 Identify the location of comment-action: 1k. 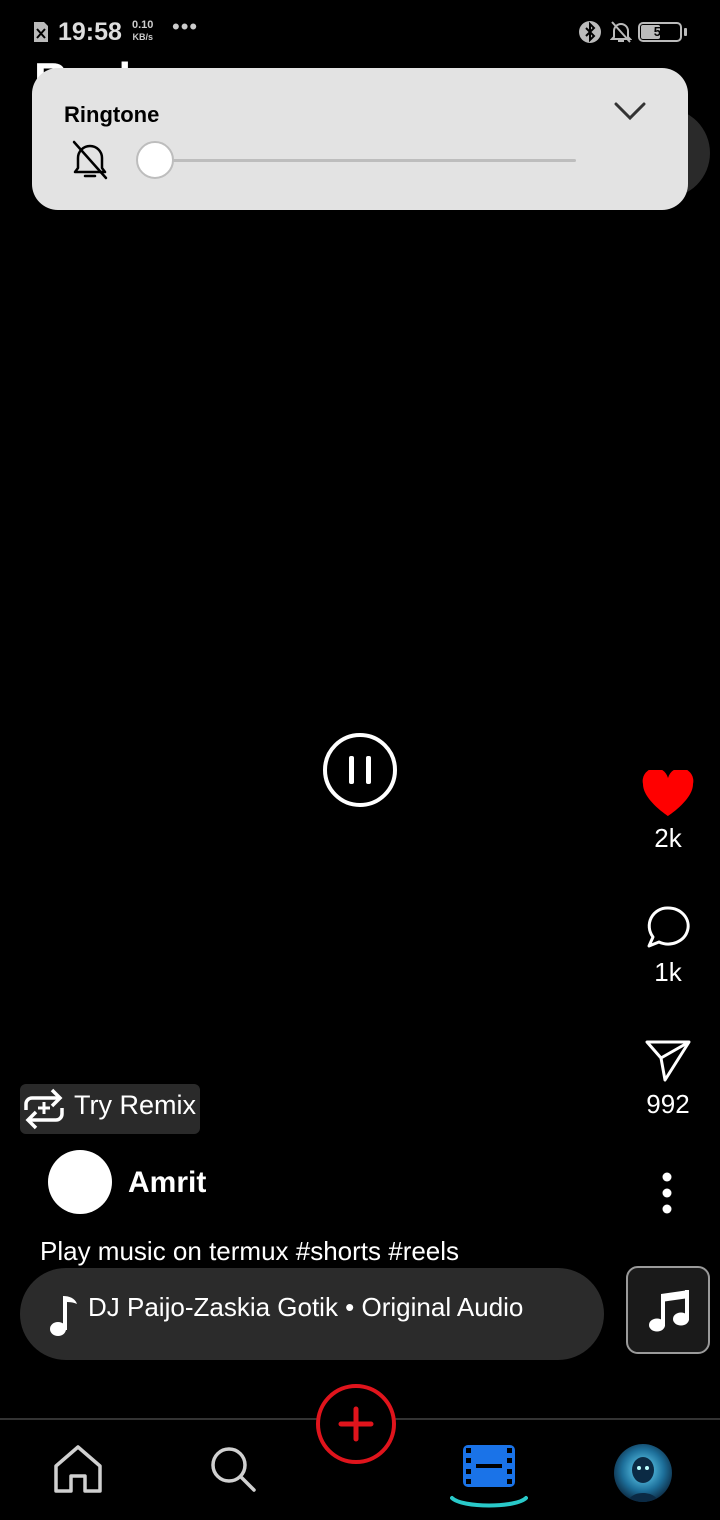
(668, 946).